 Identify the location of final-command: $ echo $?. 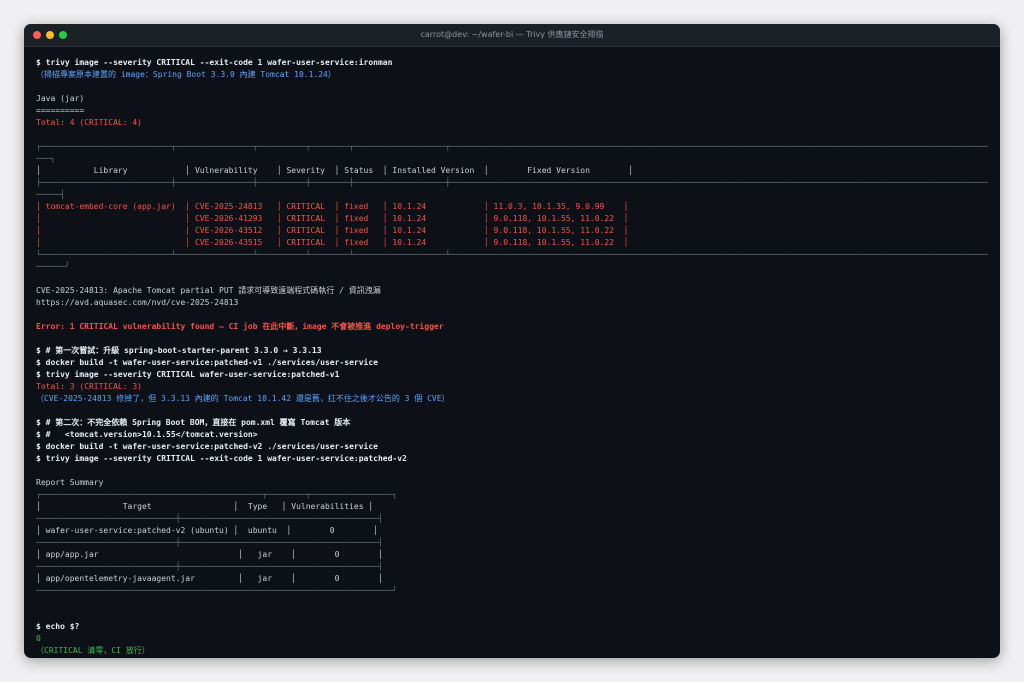
(58, 626).